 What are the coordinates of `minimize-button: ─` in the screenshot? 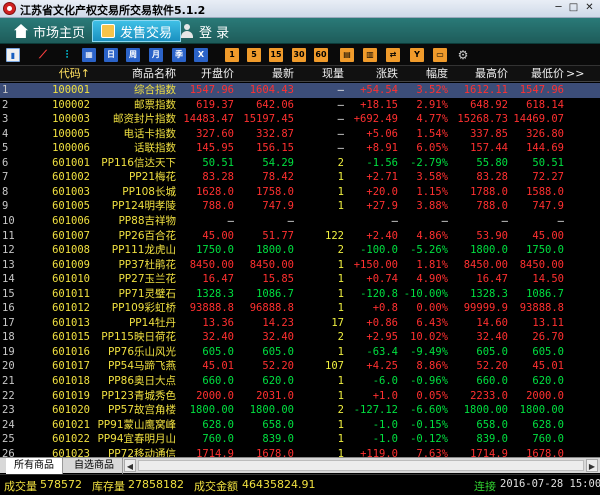 It's located at (558, 8).